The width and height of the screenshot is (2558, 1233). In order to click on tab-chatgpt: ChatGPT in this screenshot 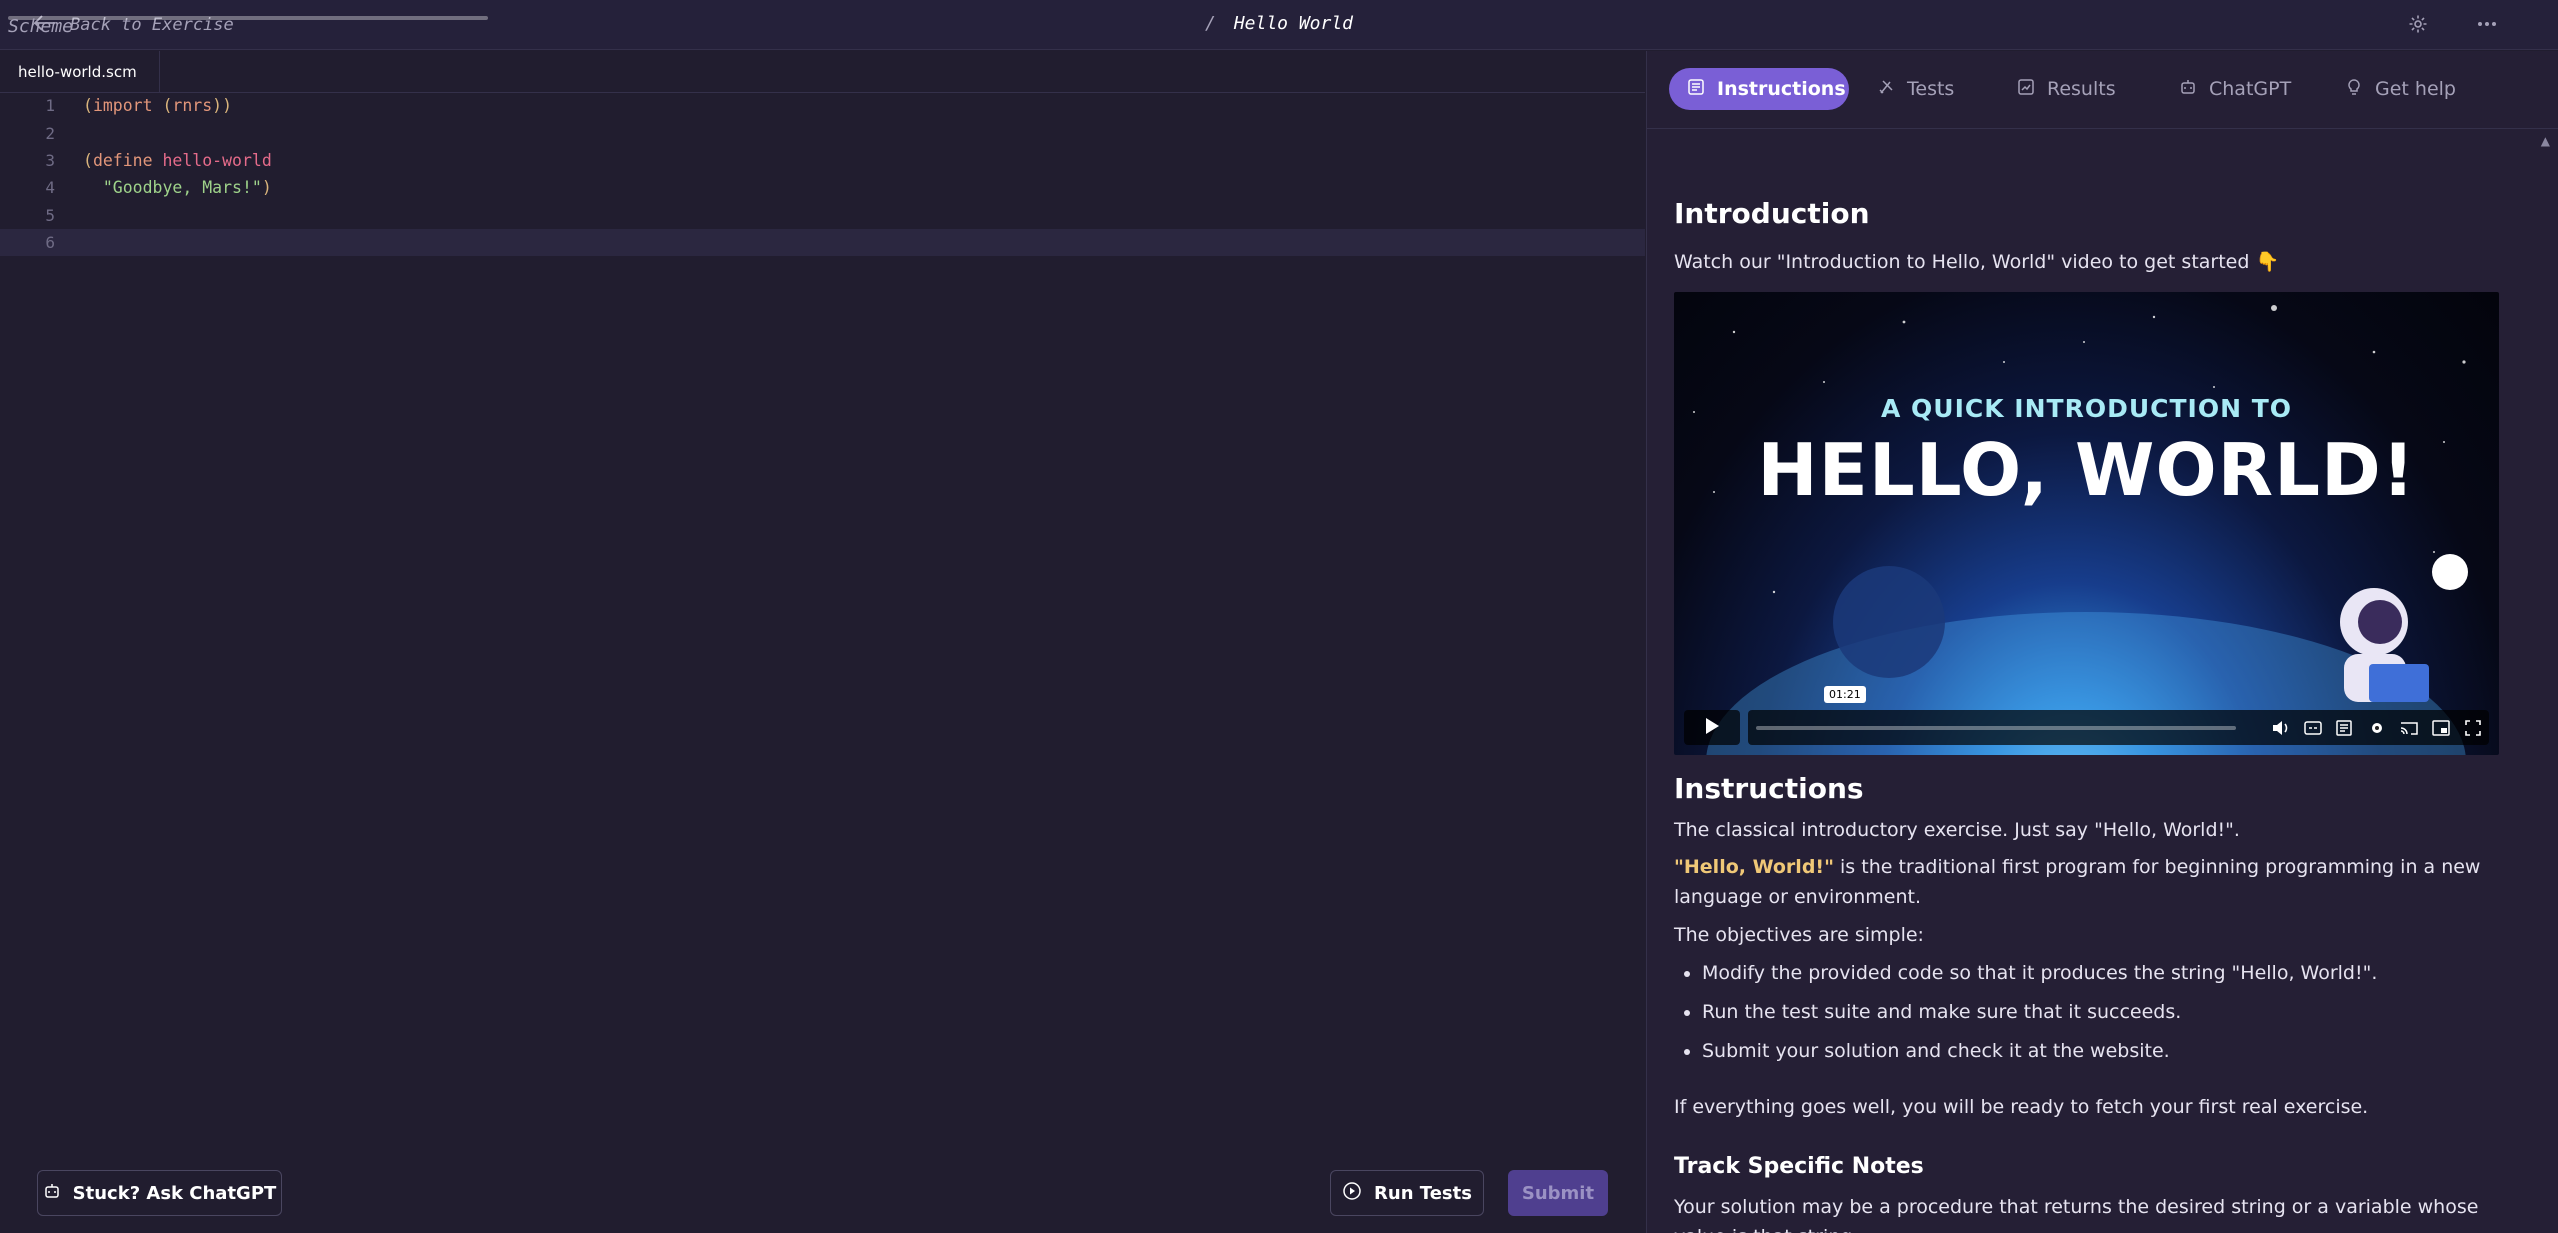, I will do `click(2235, 89)`.